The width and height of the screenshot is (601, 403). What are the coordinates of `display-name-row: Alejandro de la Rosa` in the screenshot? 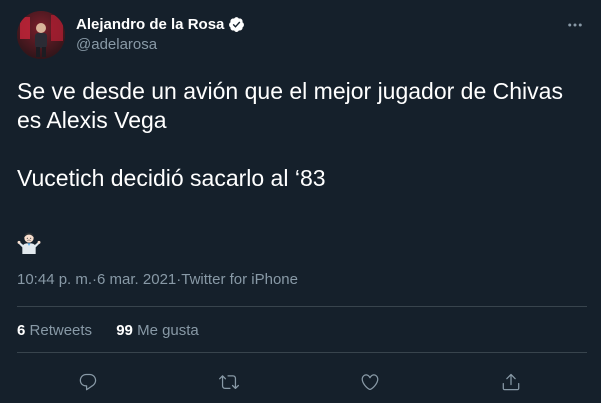 It's located at (160, 24).